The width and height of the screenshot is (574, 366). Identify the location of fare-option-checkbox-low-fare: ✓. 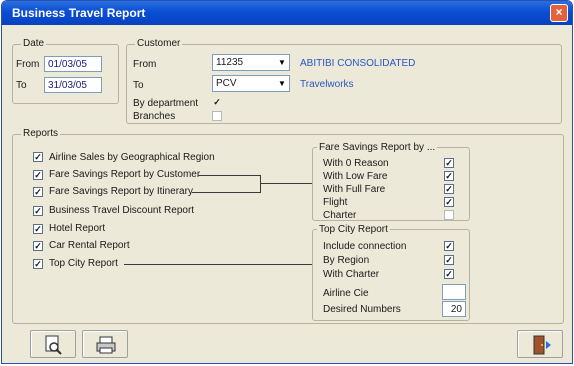
(449, 176).